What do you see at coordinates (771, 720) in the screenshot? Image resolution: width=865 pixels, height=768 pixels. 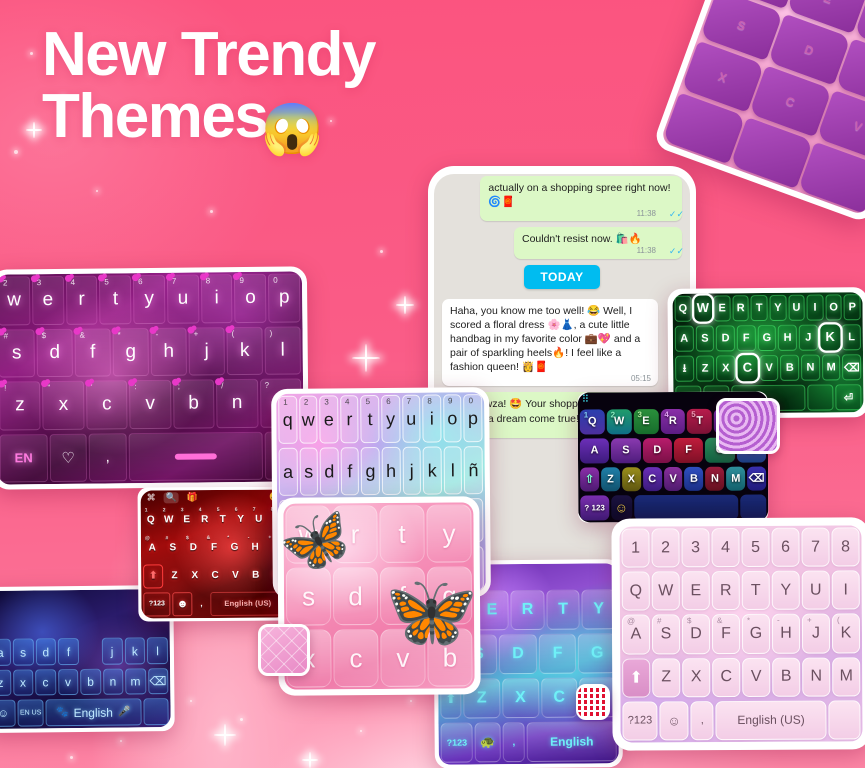 I see `space-key: English (US)` at bounding box center [771, 720].